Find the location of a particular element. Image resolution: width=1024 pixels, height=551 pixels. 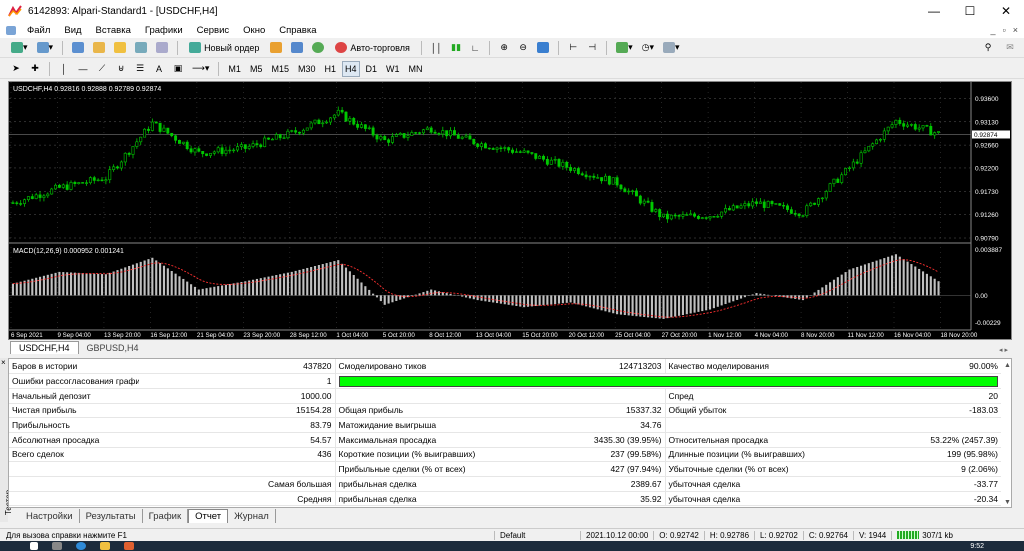

menu-view: Вид is located at coordinates (72, 30).